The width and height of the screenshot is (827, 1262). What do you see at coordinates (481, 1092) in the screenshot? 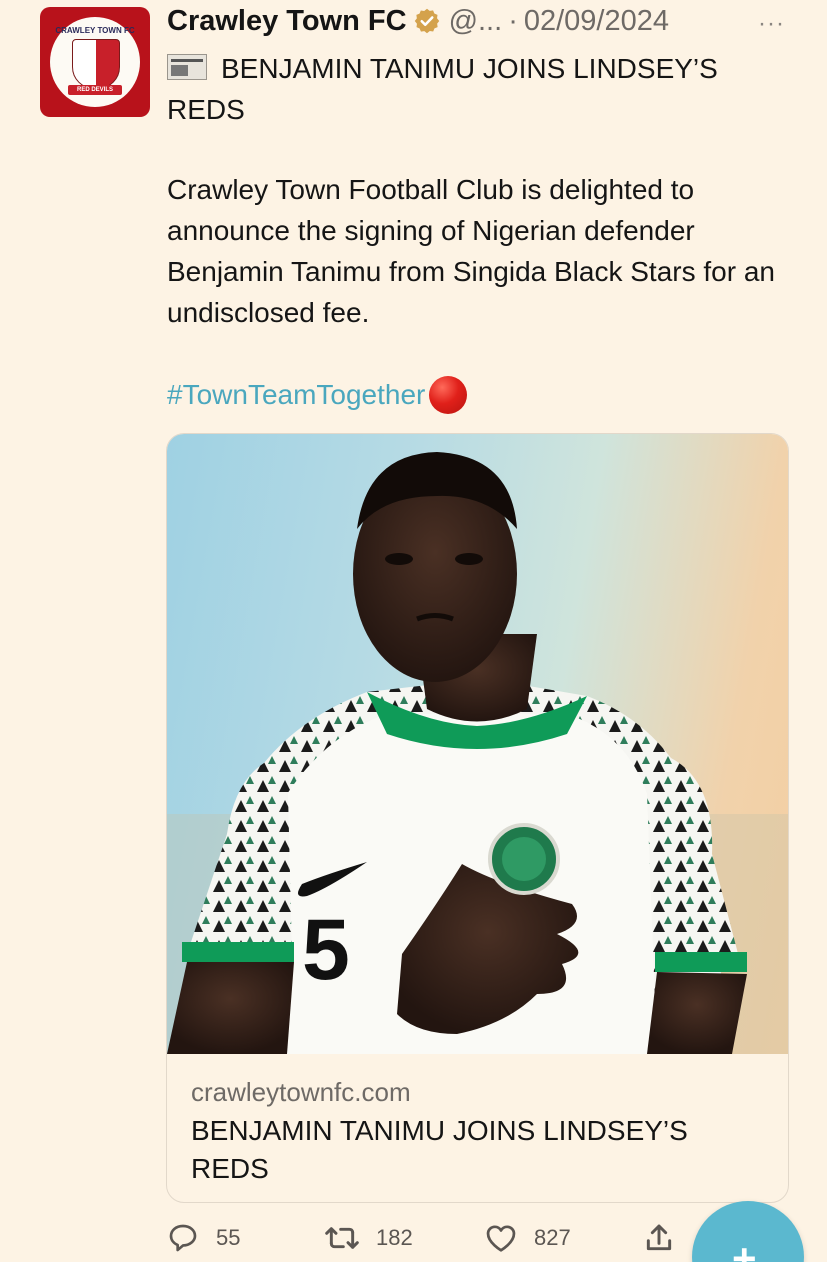
I see `card-domain: crawleytownfc.com` at bounding box center [481, 1092].